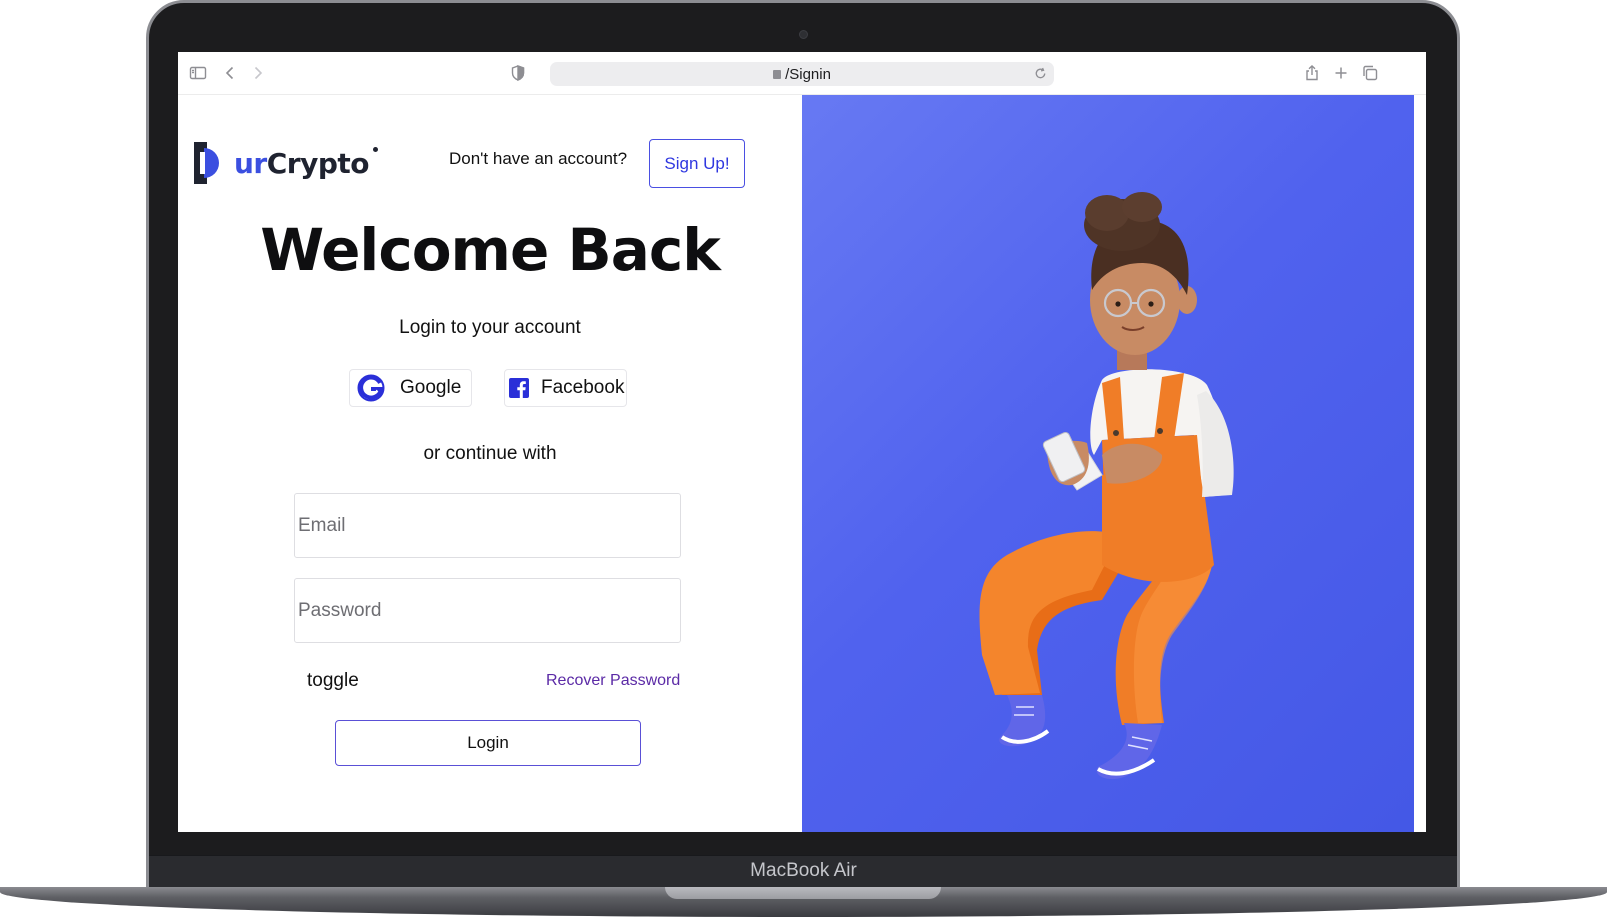 Image resolution: width=1607 pixels, height=923 pixels. Describe the element at coordinates (538, 158) in the screenshot. I see `signup-prompt: Don't have an account?` at that location.